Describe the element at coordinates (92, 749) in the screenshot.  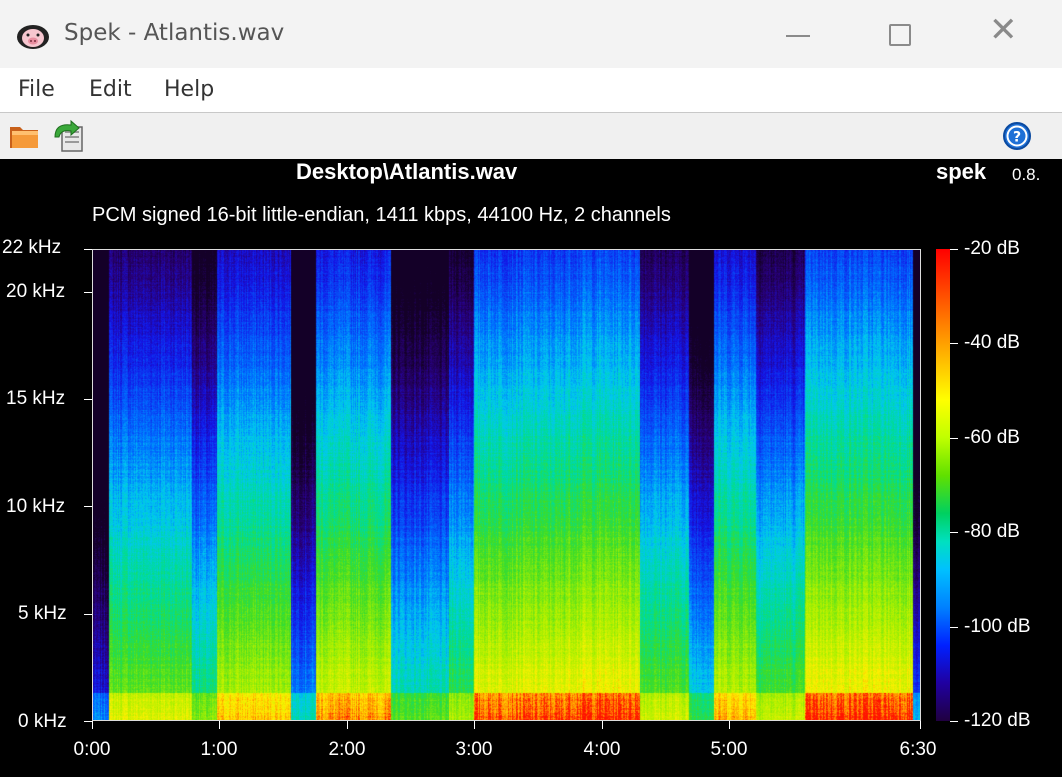
I see `x-tick-label: 0:00` at that location.